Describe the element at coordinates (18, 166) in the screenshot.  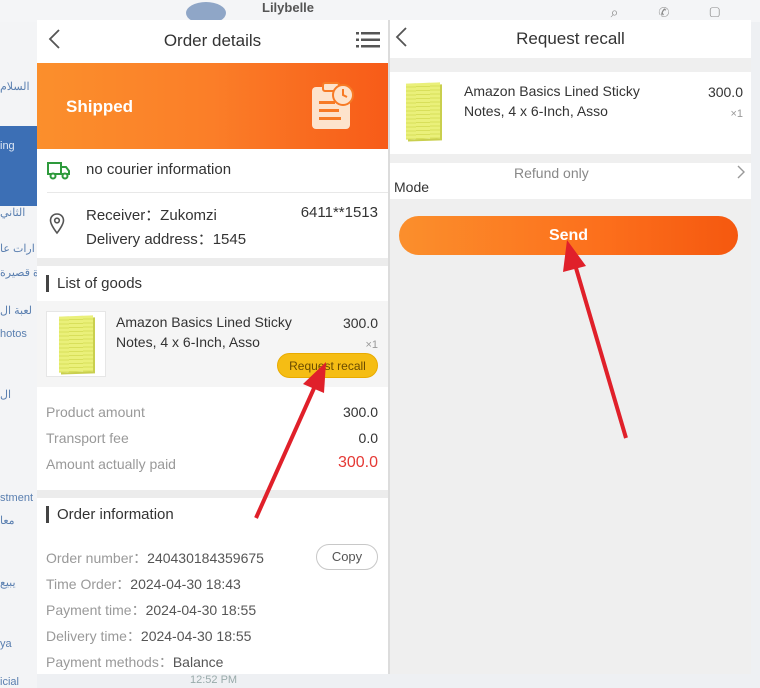
I see `sidebar-highlight` at that location.